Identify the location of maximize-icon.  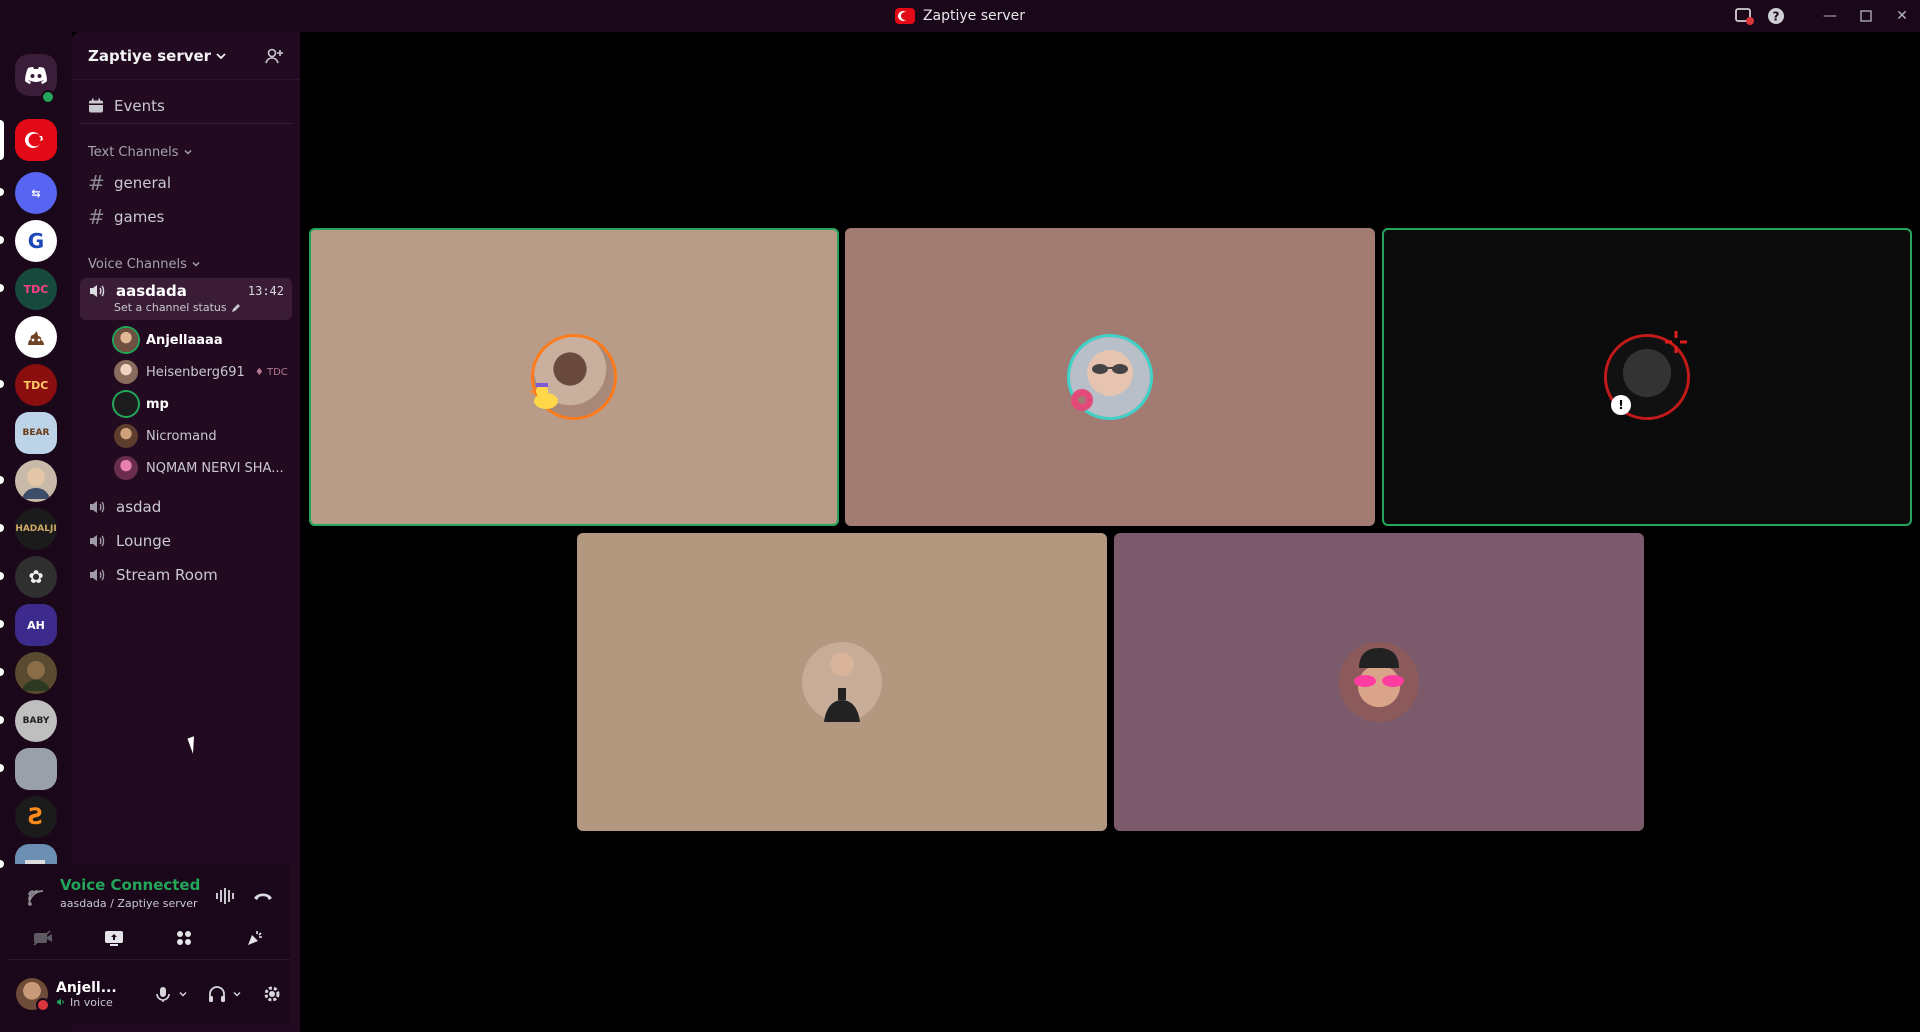
(1866, 16).